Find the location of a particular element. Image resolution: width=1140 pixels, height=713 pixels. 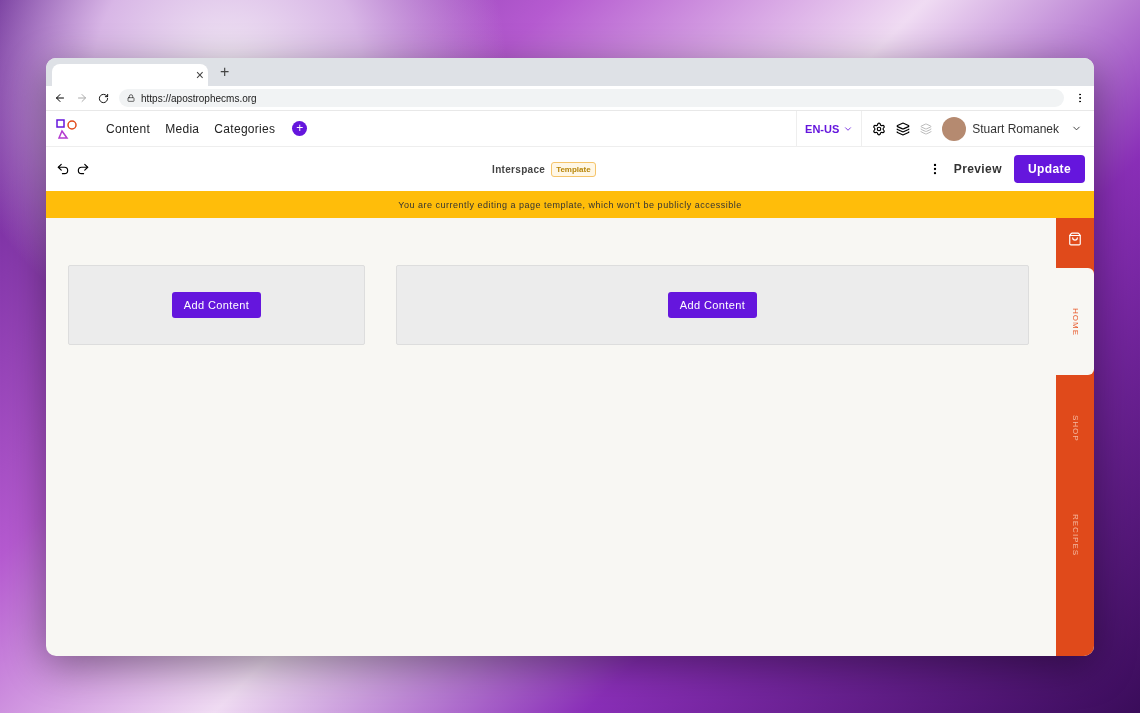

new-tab-button: + is located at coordinates (225, 72).